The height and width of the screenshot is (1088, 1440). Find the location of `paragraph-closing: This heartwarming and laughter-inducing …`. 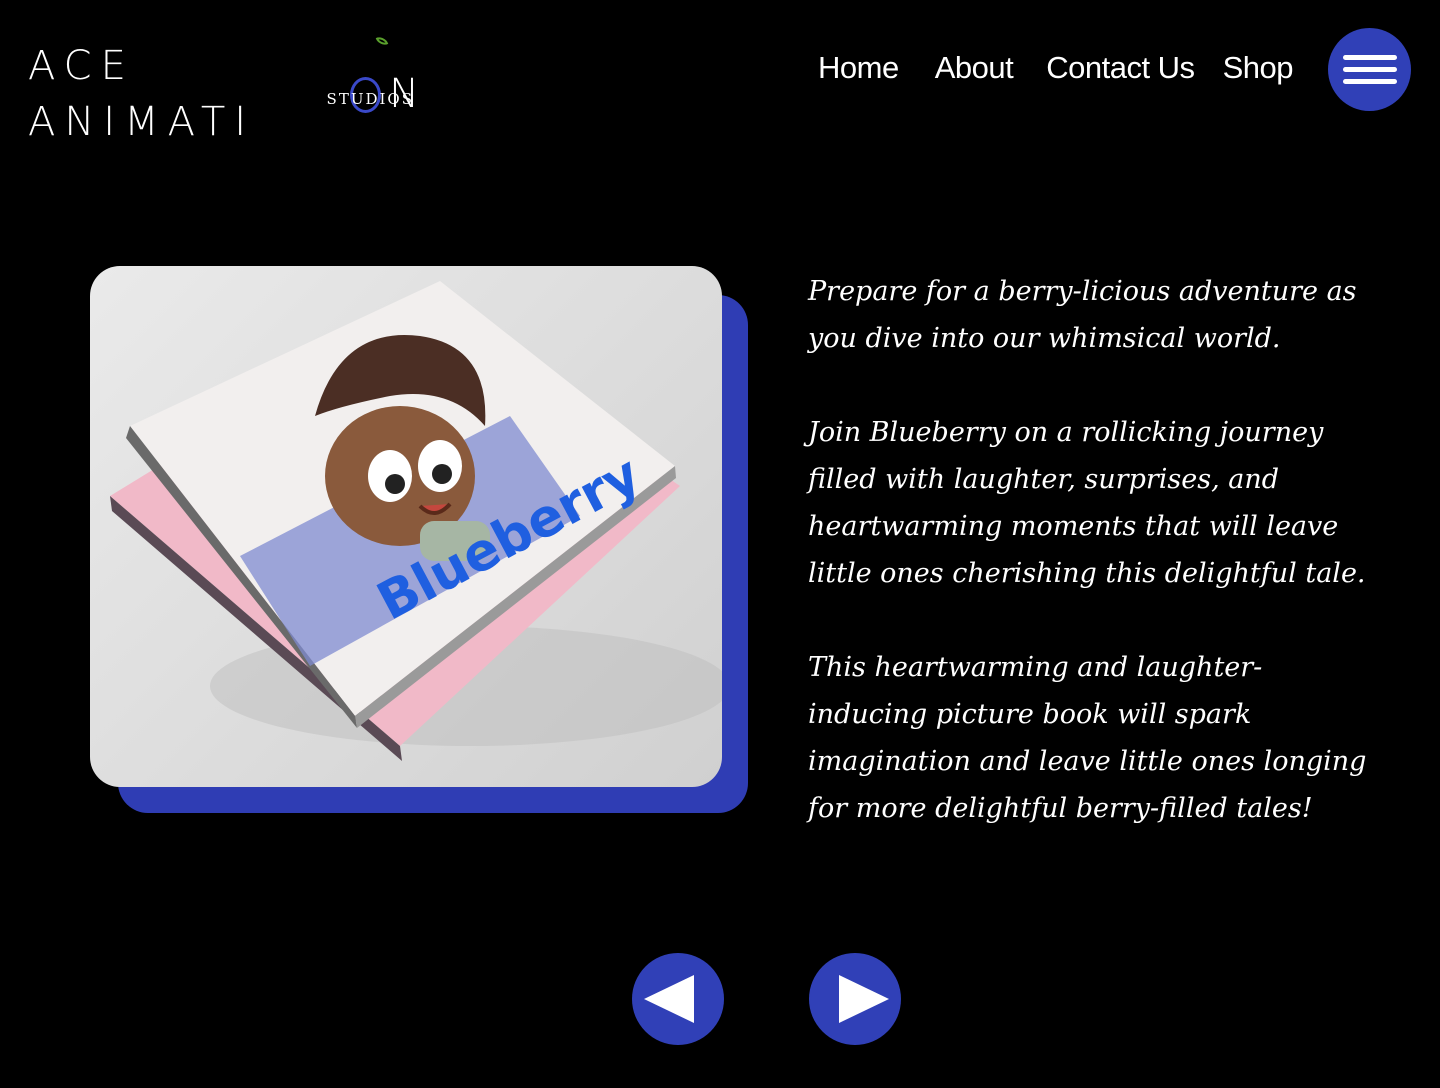

paragraph-closing: This heartwarming and laughter-inducing … is located at coordinates (1087, 738).